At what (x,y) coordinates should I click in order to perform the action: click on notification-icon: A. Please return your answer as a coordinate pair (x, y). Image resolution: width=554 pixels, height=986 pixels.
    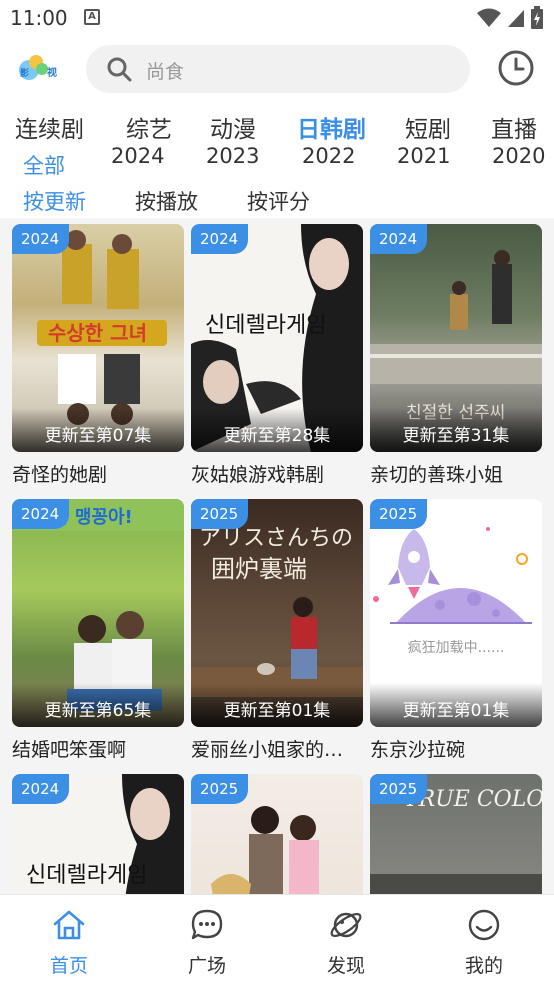
    Looking at the image, I should click on (92, 17).